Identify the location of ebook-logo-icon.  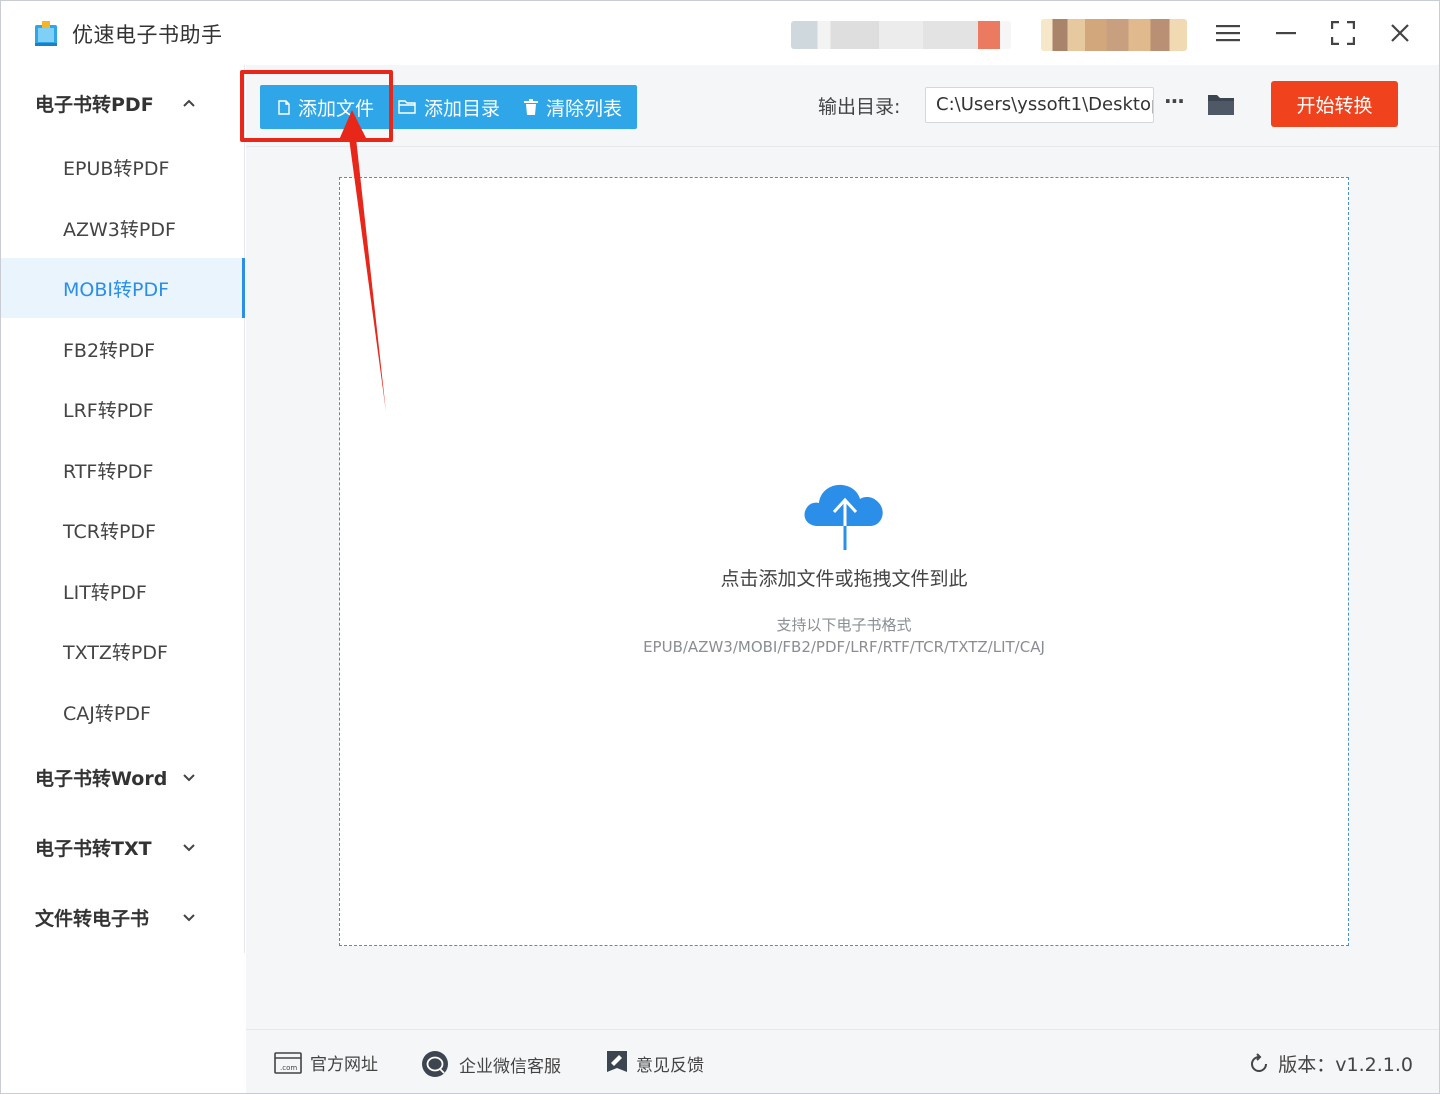
(46, 33).